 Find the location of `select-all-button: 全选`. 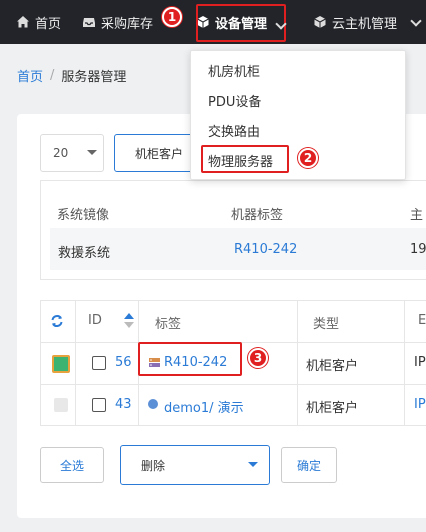

select-all-button: 全选 is located at coordinates (72, 465).